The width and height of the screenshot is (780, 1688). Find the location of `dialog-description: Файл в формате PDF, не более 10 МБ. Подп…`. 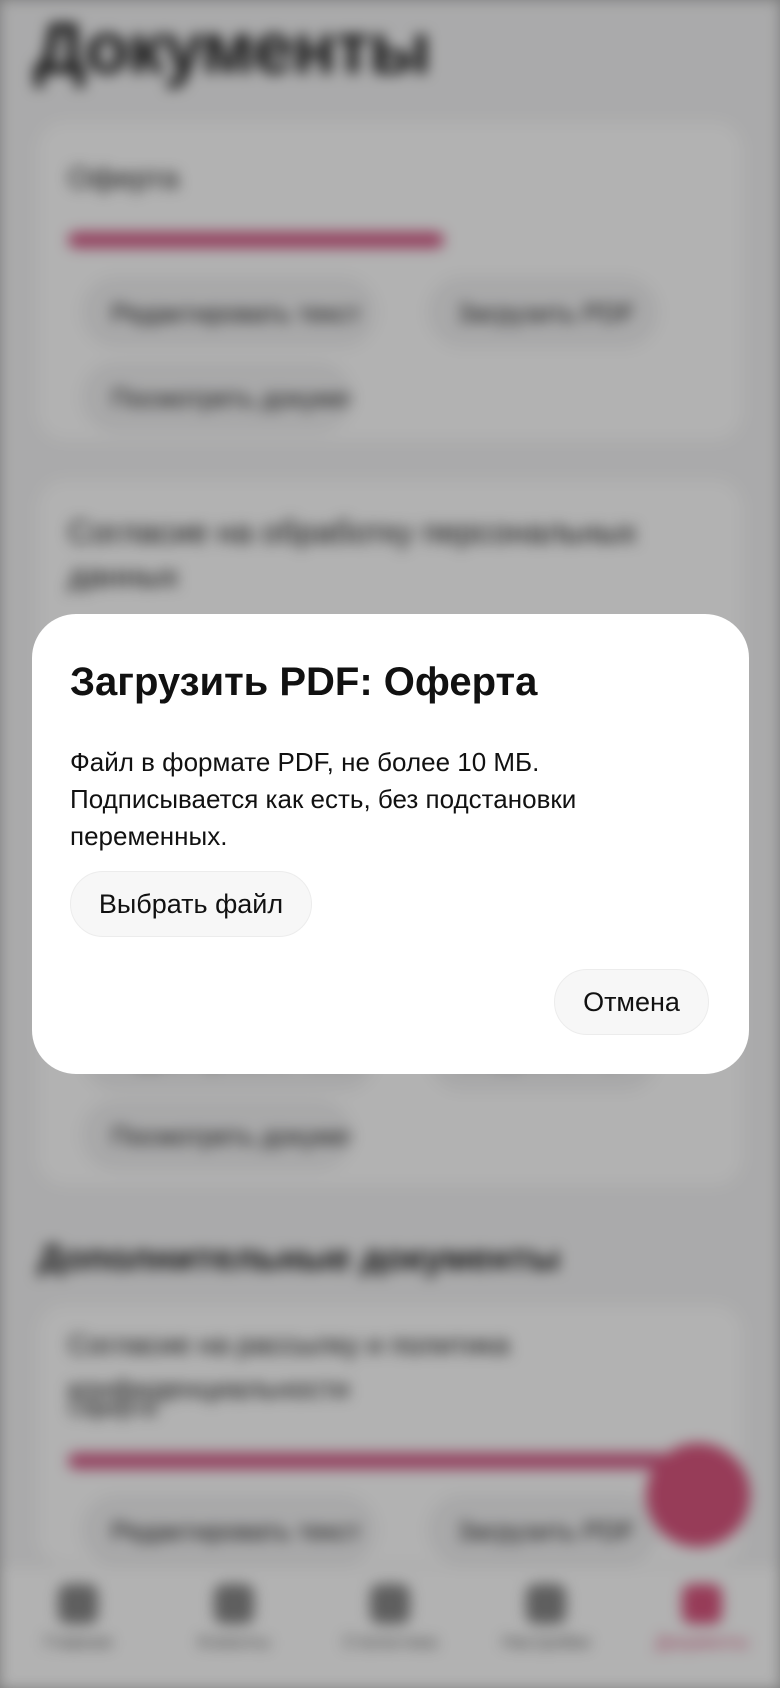

dialog-description: Файл в формате PDF, не более 10 МБ. Подп… is located at coordinates (390, 799).